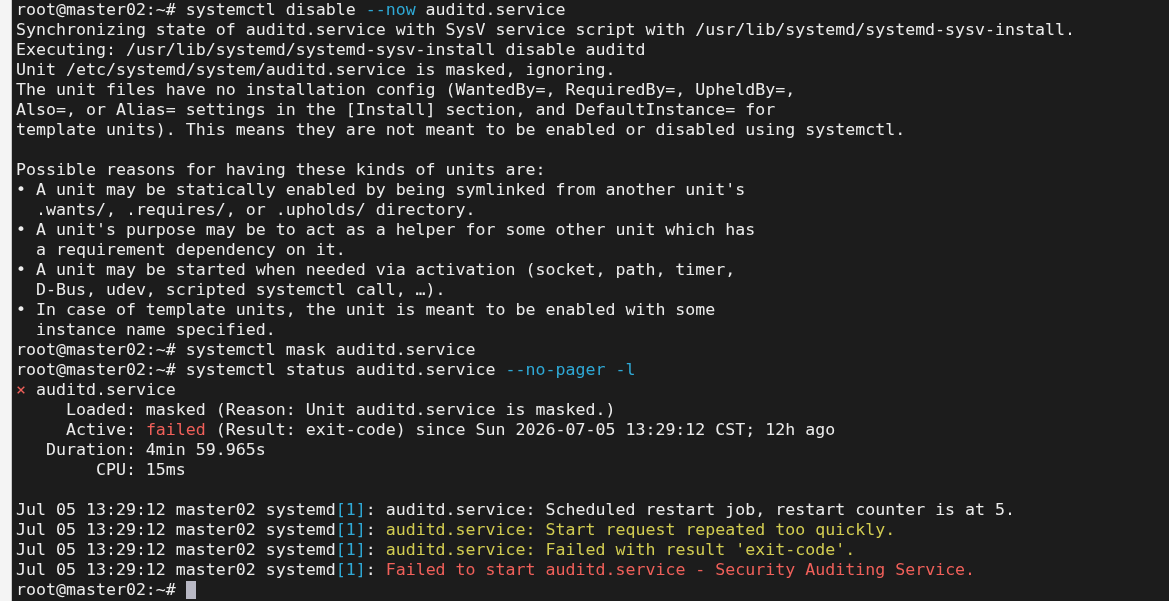 Image resolution: width=1169 pixels, height=601 pixels. What do you see at coordinates (376, 270) in the screenshot?
I see `output-line: • A unit may be started when needed via activation (socket, path, timer,` at bounding box center [376, 270].